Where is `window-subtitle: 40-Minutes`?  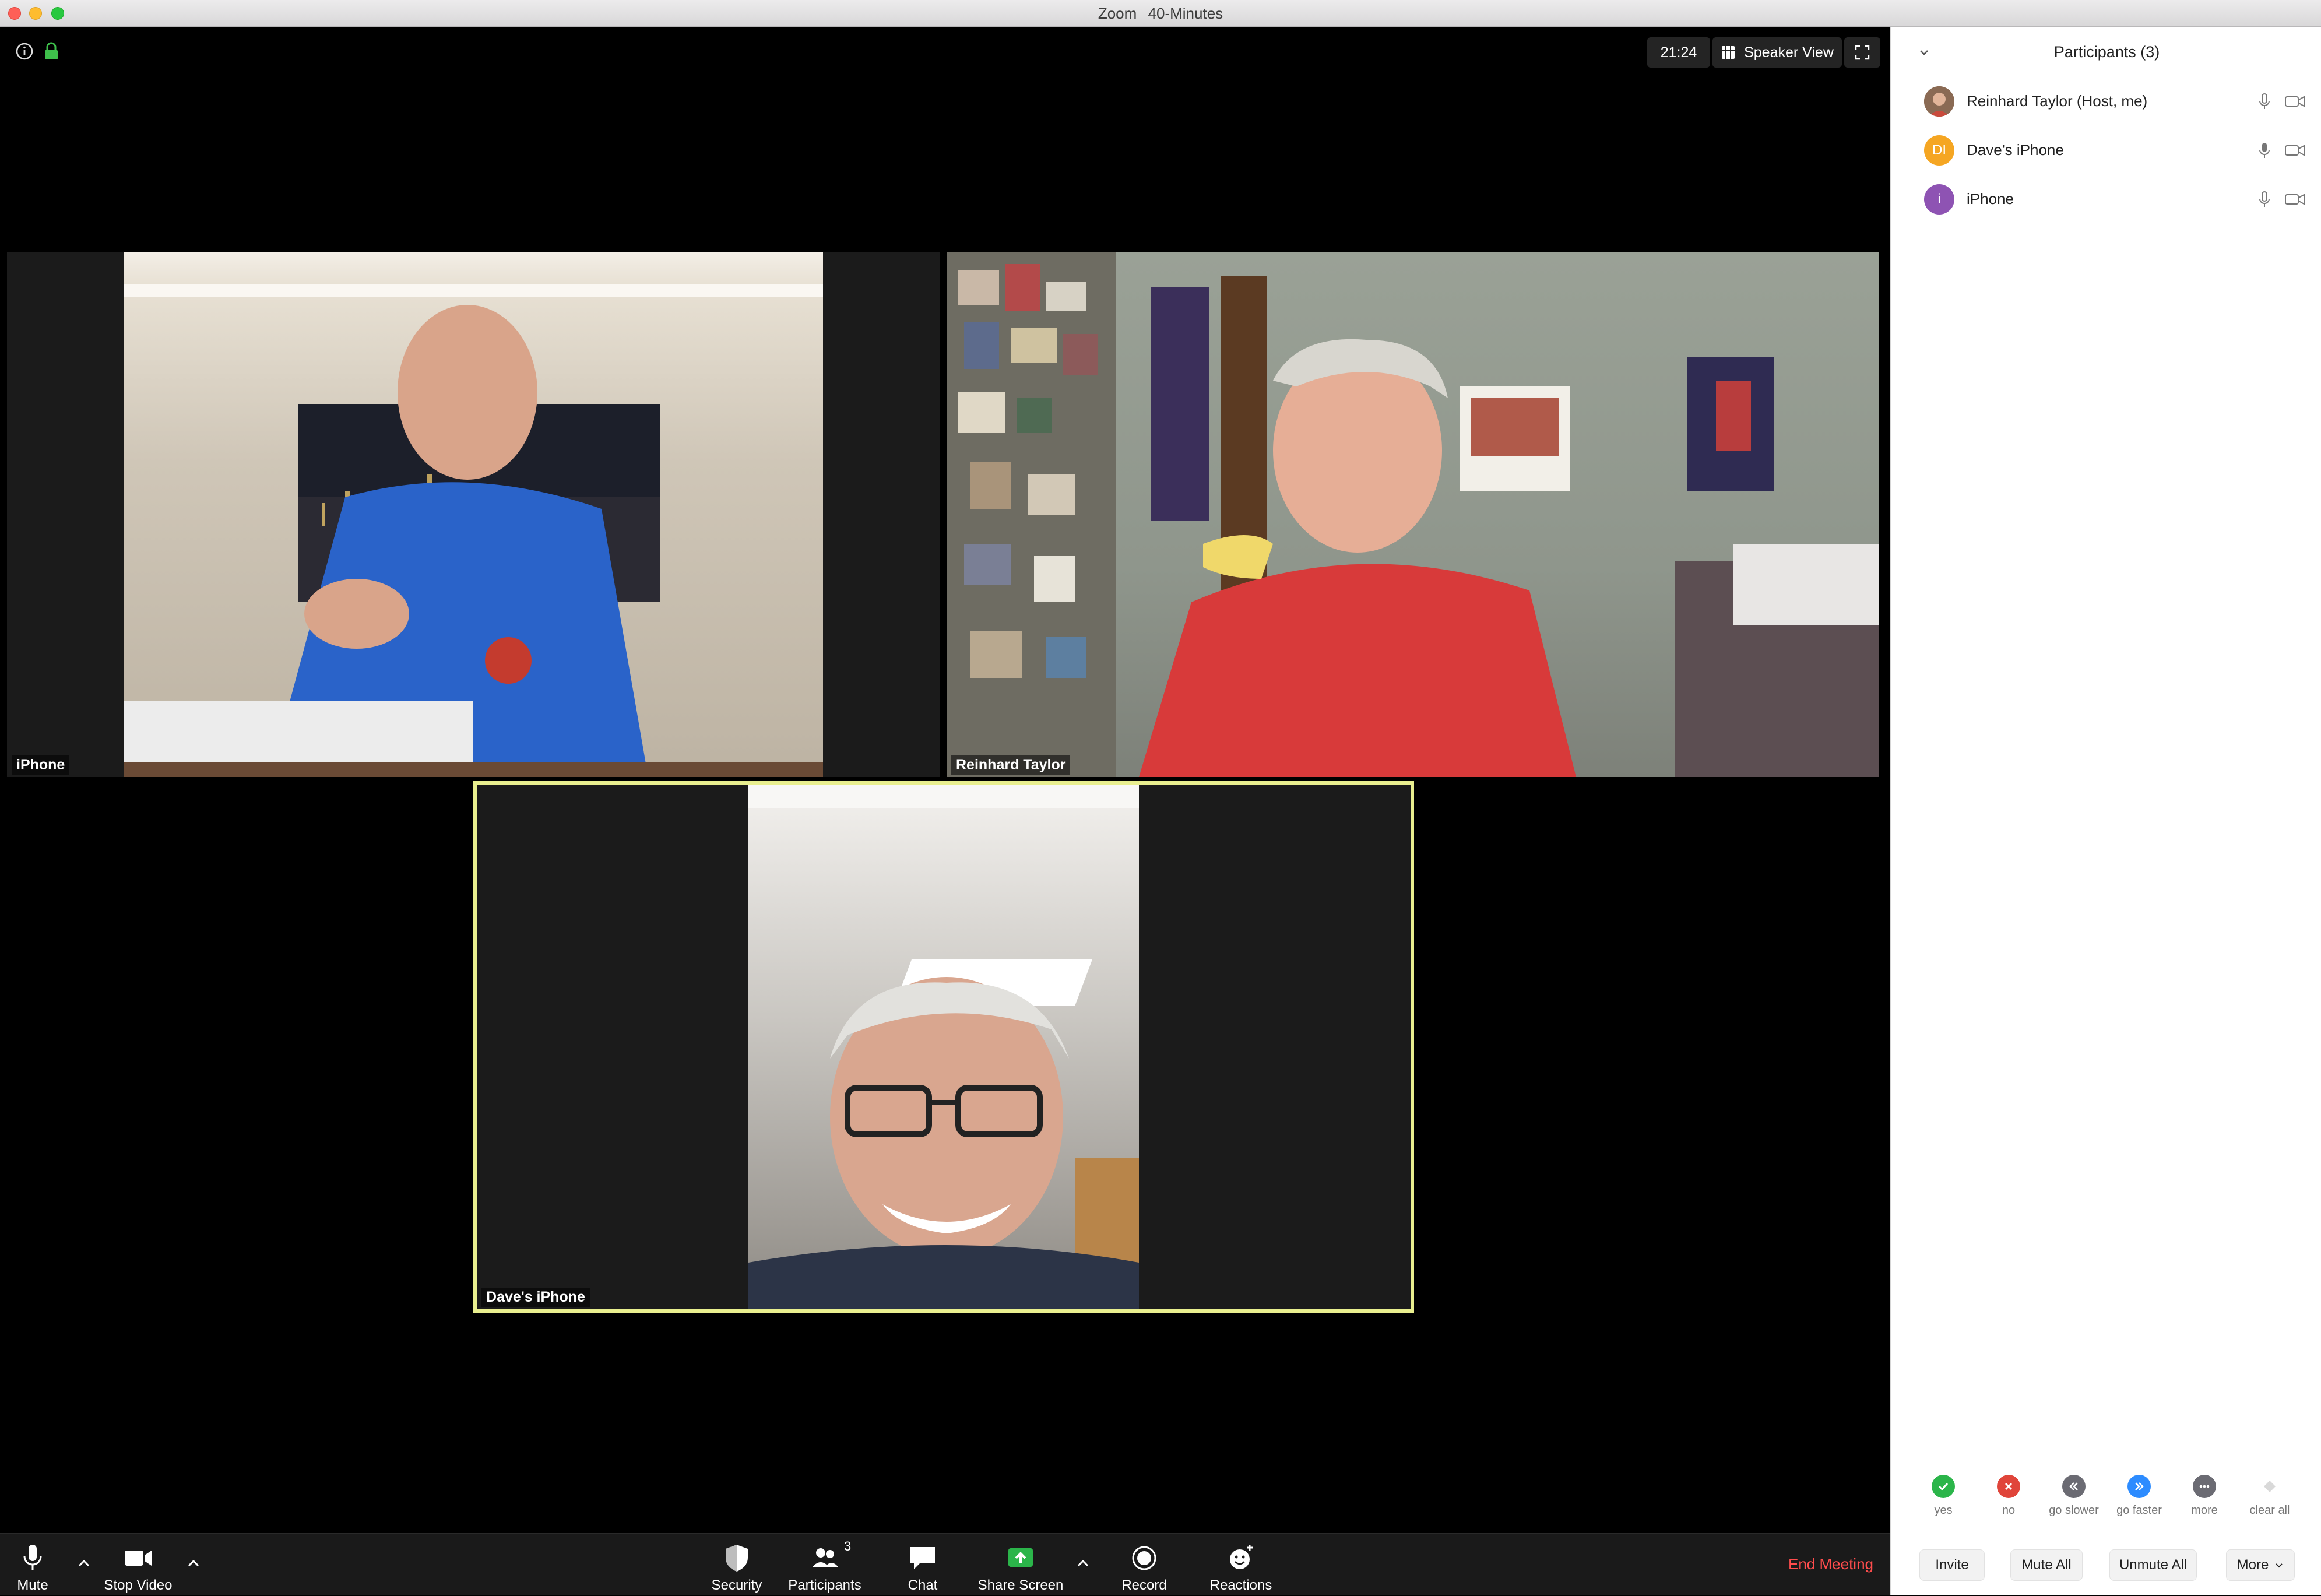
window-subtitle: 40-Minutes is located at coordinates (1185, 14).